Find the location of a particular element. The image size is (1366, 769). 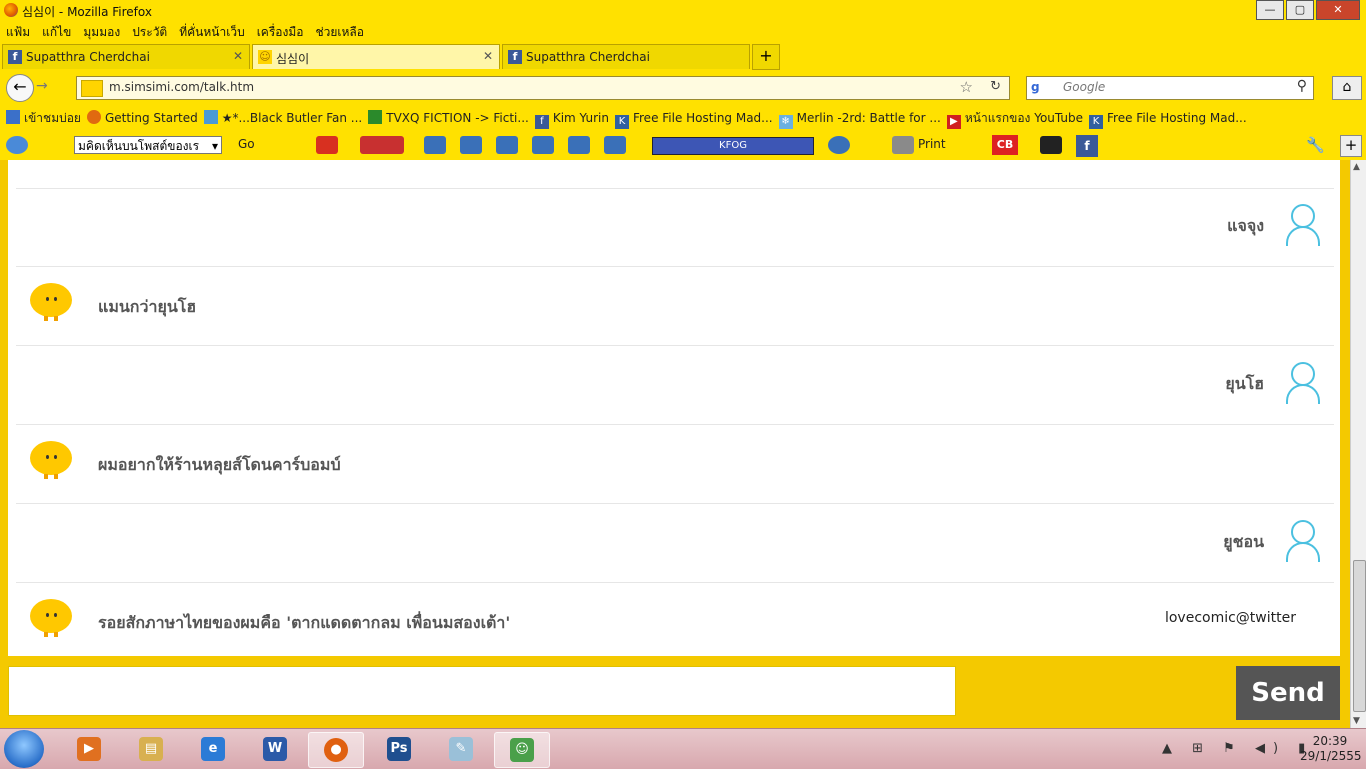

firefox-icon is located at coordinates (11, 10).